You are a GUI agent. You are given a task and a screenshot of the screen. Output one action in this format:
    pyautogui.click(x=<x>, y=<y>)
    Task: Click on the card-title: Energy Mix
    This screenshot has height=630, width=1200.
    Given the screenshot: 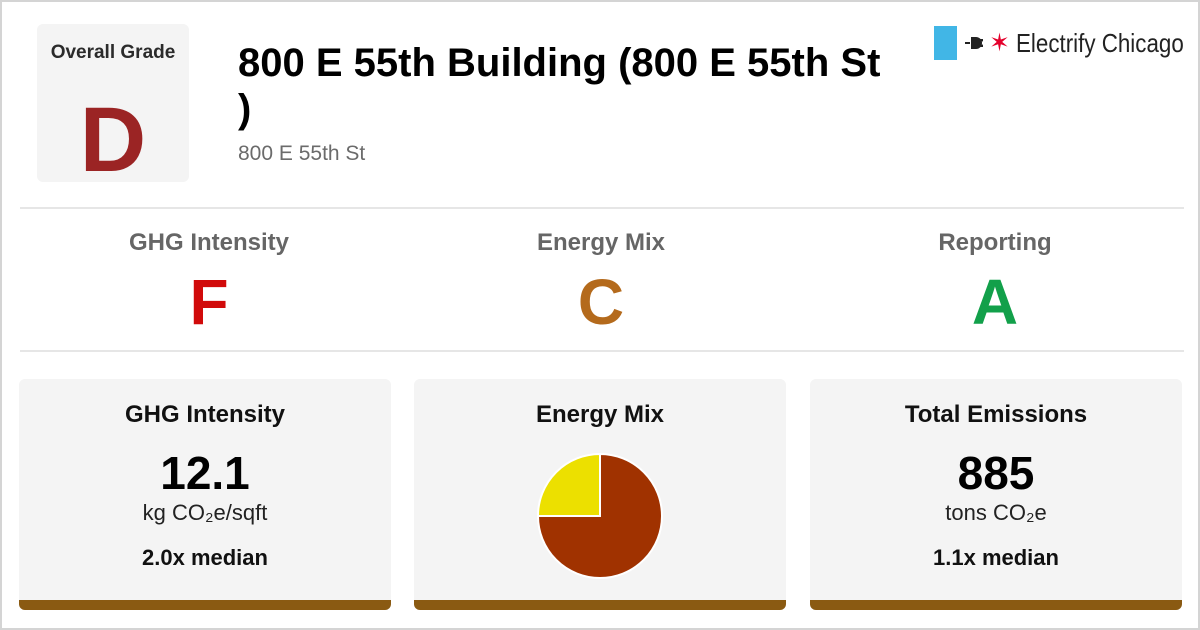 What is the action you would take?
    pyautogui.click(x=600, y=414)
    